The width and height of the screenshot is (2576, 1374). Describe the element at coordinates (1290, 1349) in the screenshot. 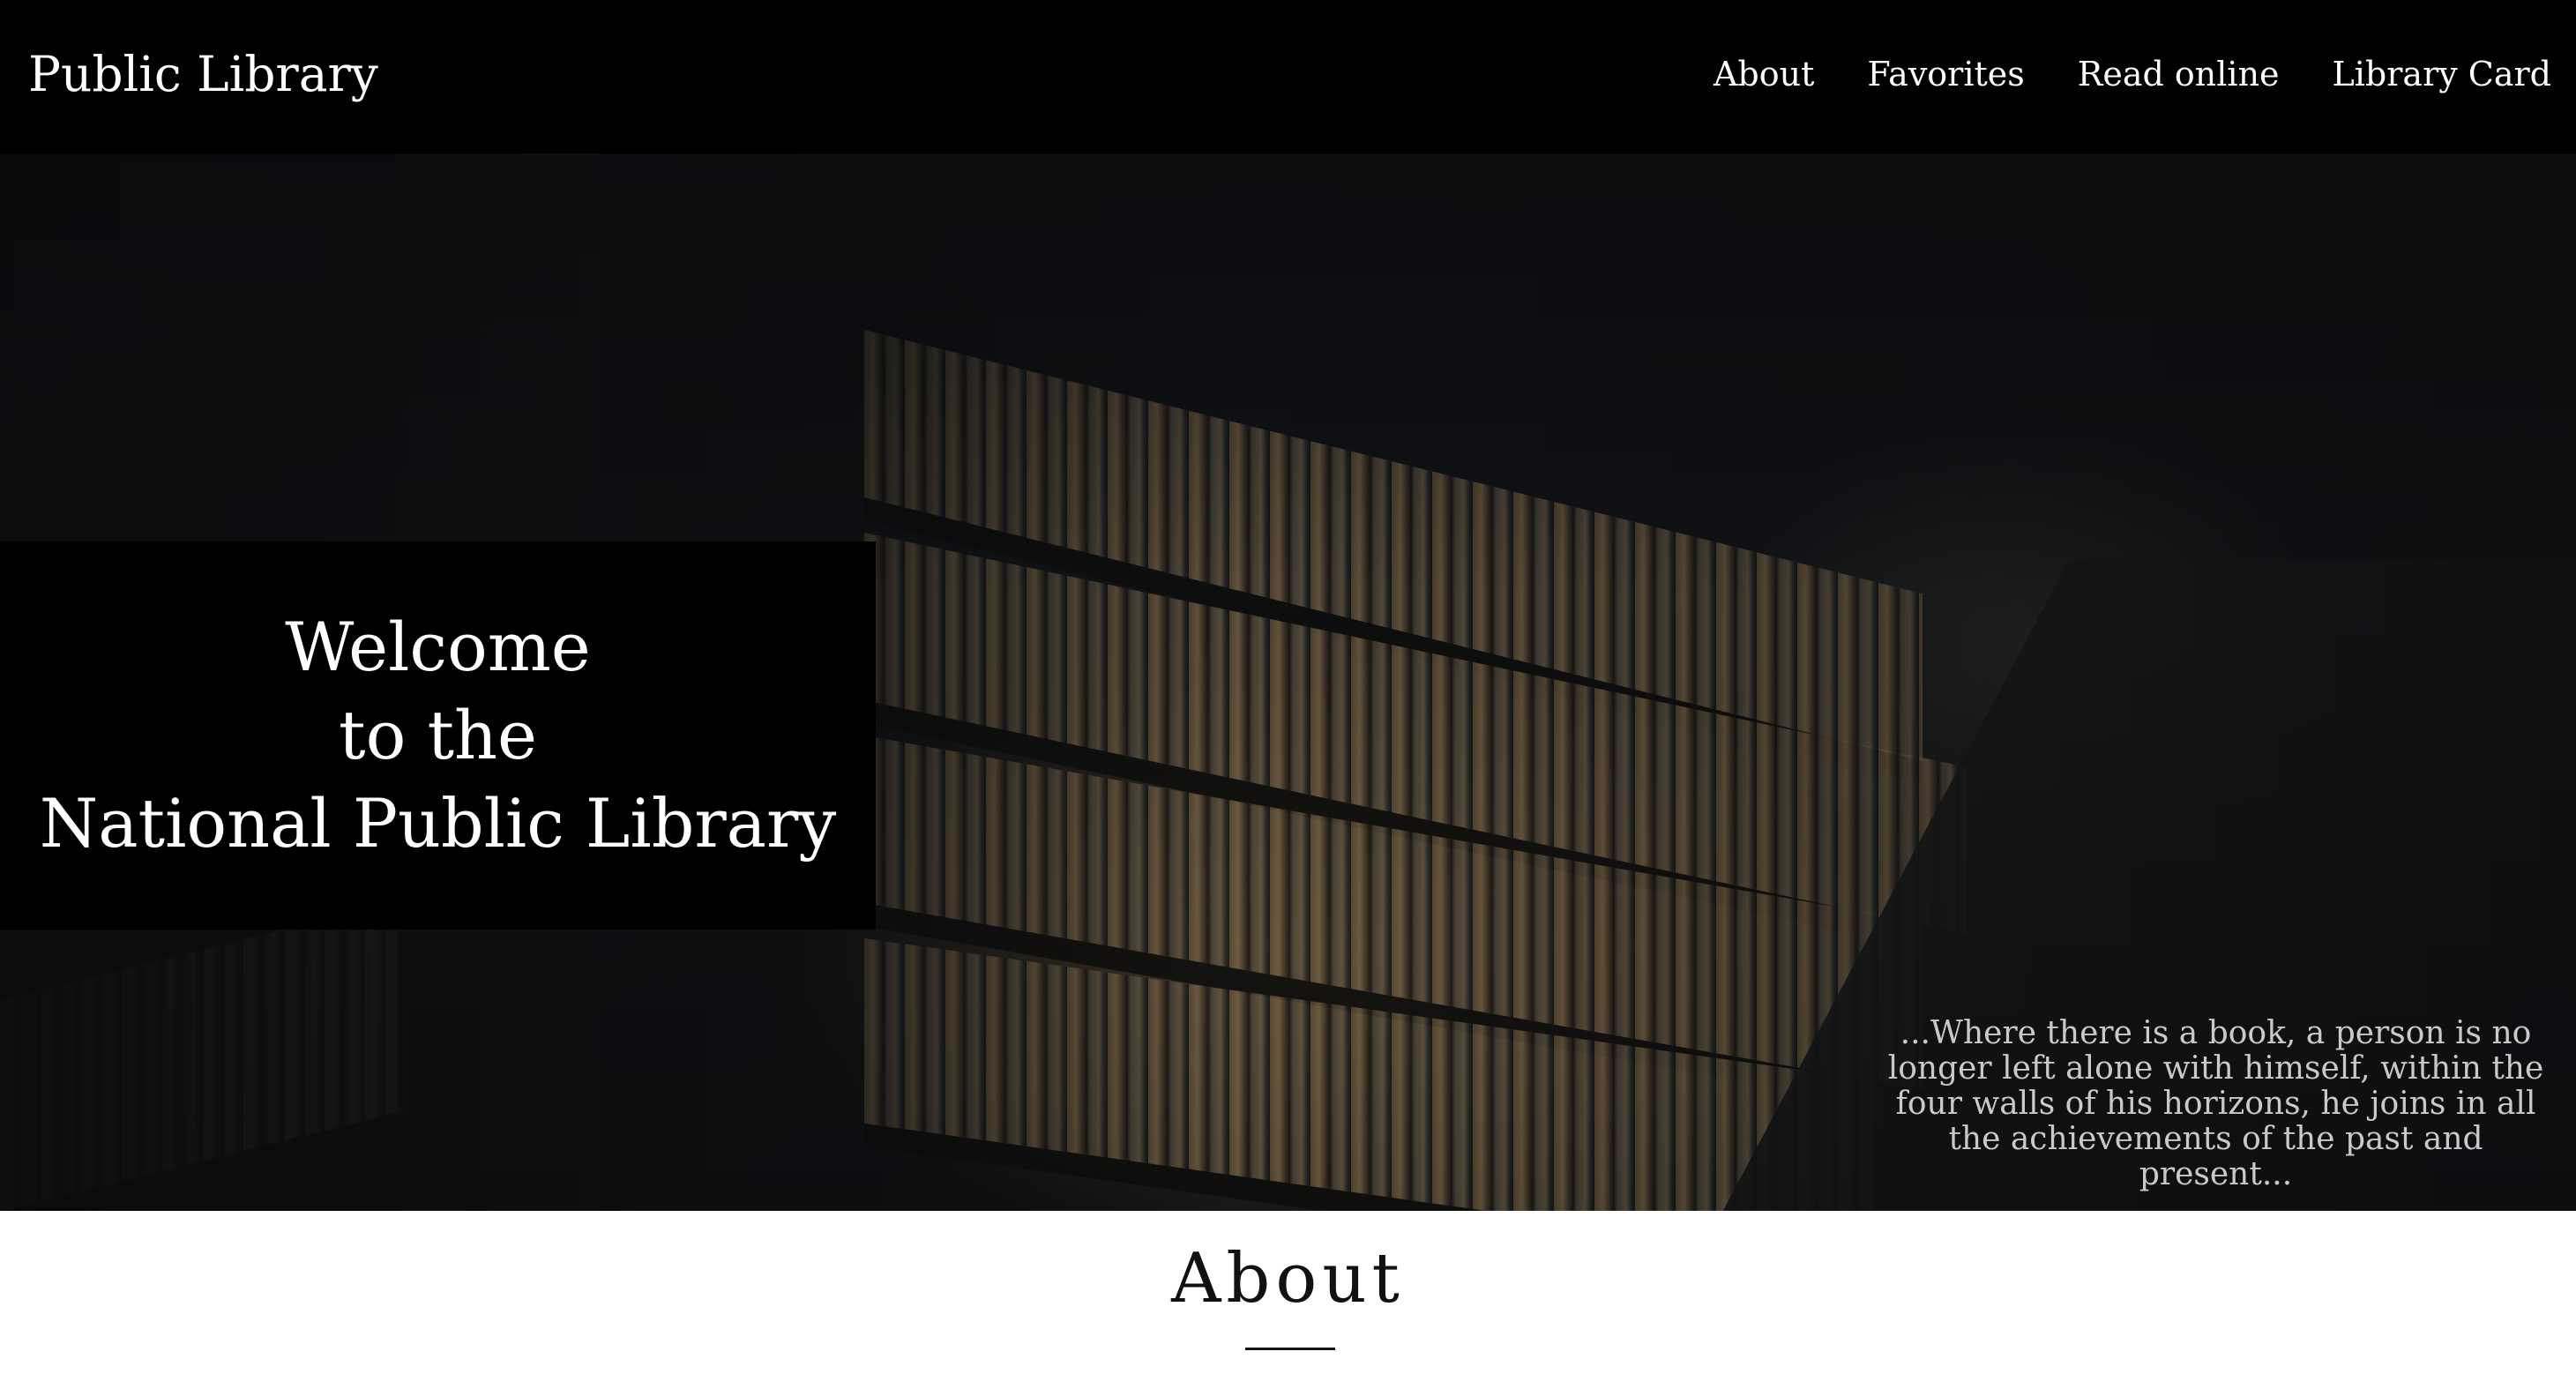

I see `about-divider` at that location.